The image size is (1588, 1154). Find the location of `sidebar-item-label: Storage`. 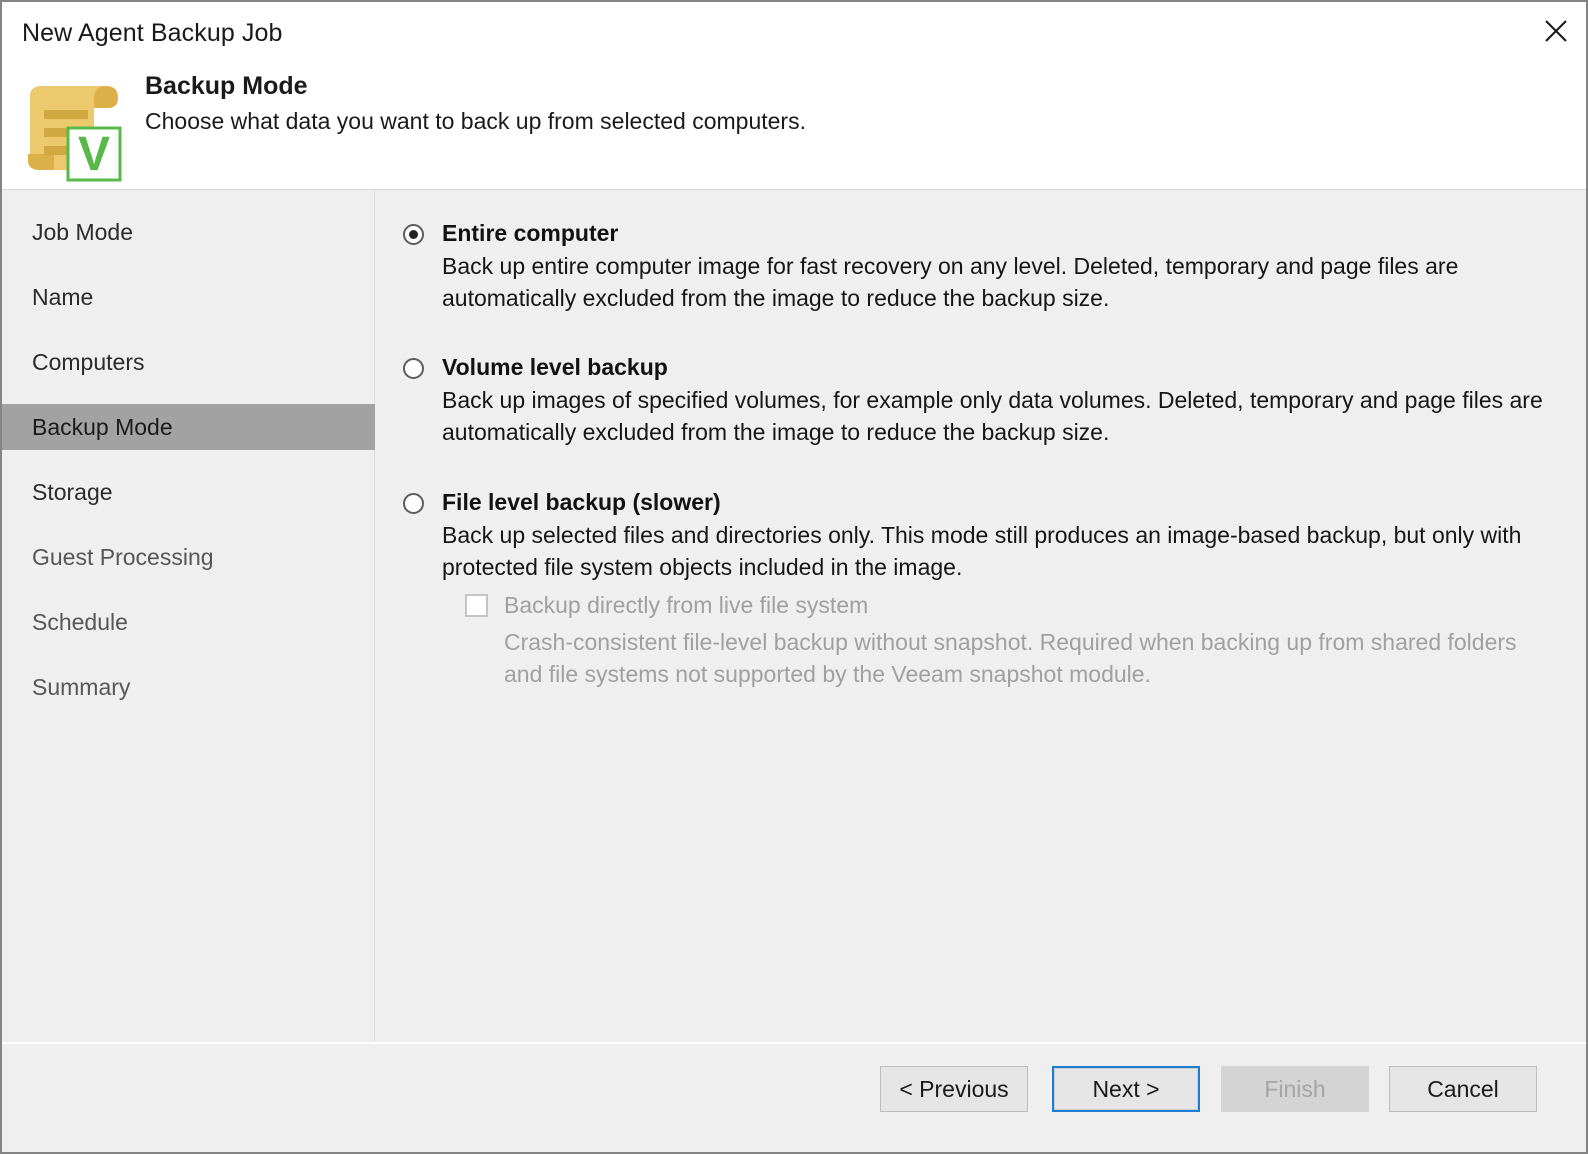

sidebar-item-label: Storage is located at coordinates (72, 491).